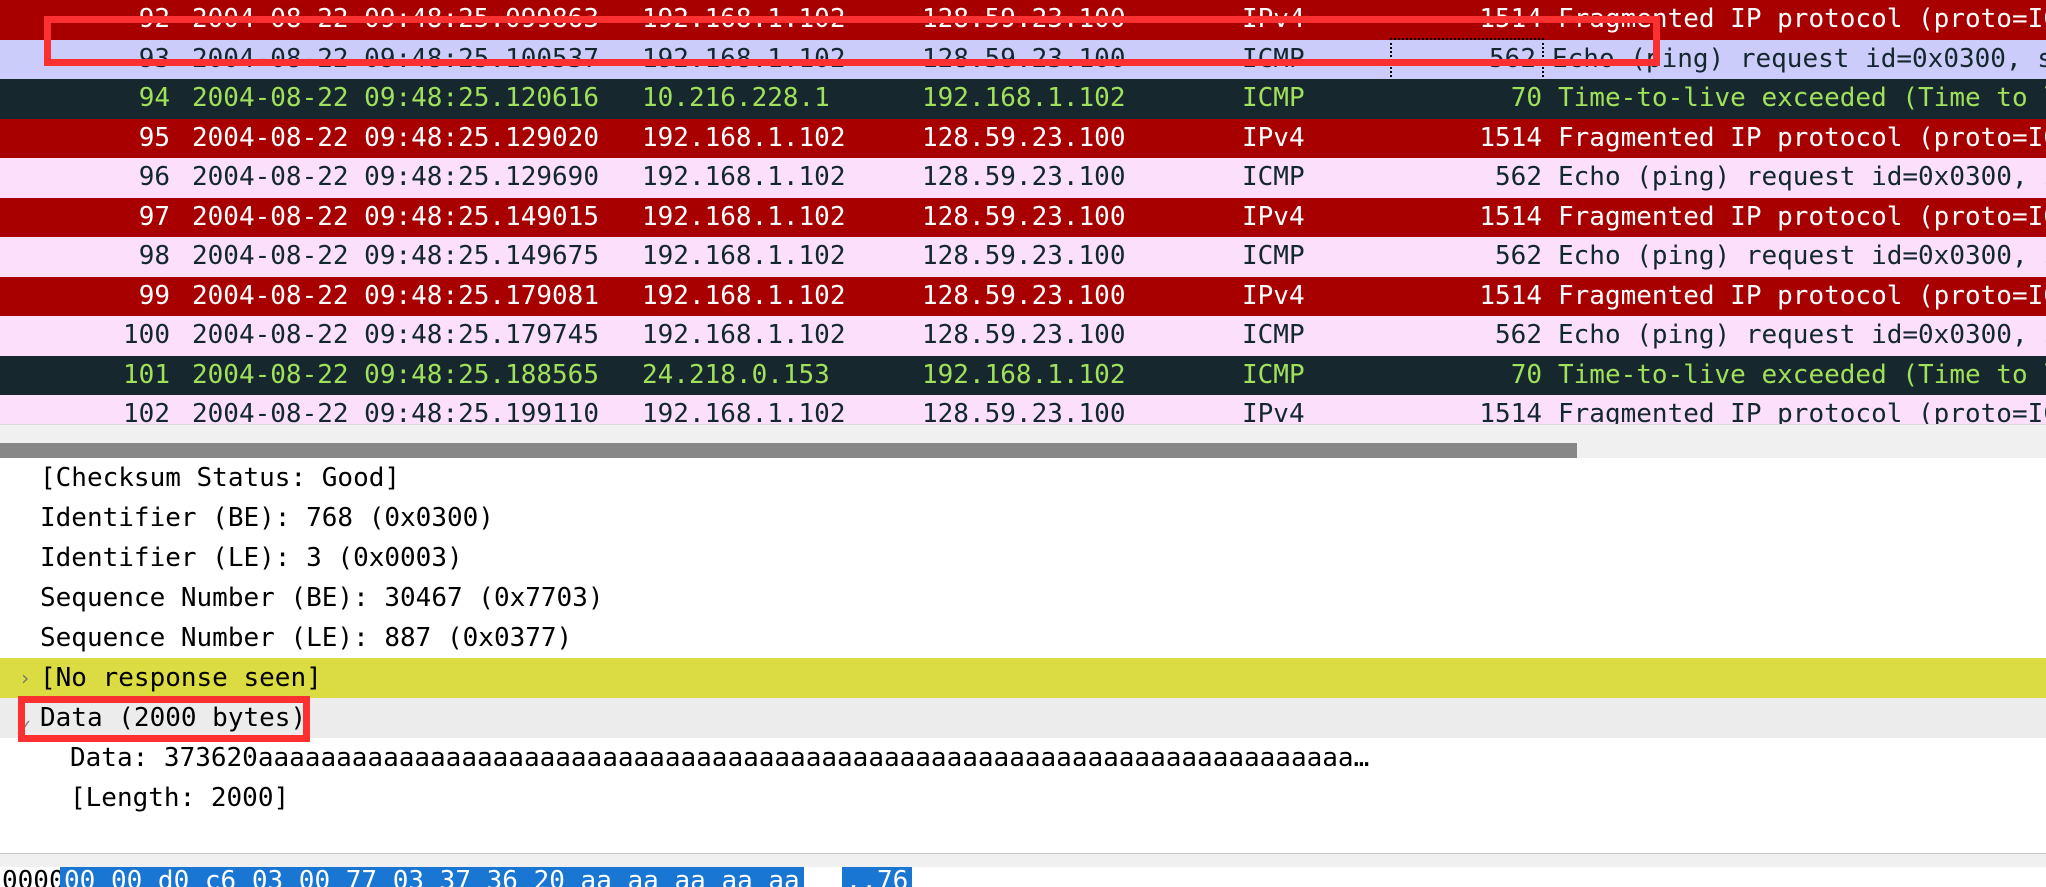 This screenshot has width=2046, height=887. What do you see at coordinates (395, 58) in the screenshot?
I see `packet-time-cell: 2004-08-22 09:48:25.100537` at bounding box center [395, 58].